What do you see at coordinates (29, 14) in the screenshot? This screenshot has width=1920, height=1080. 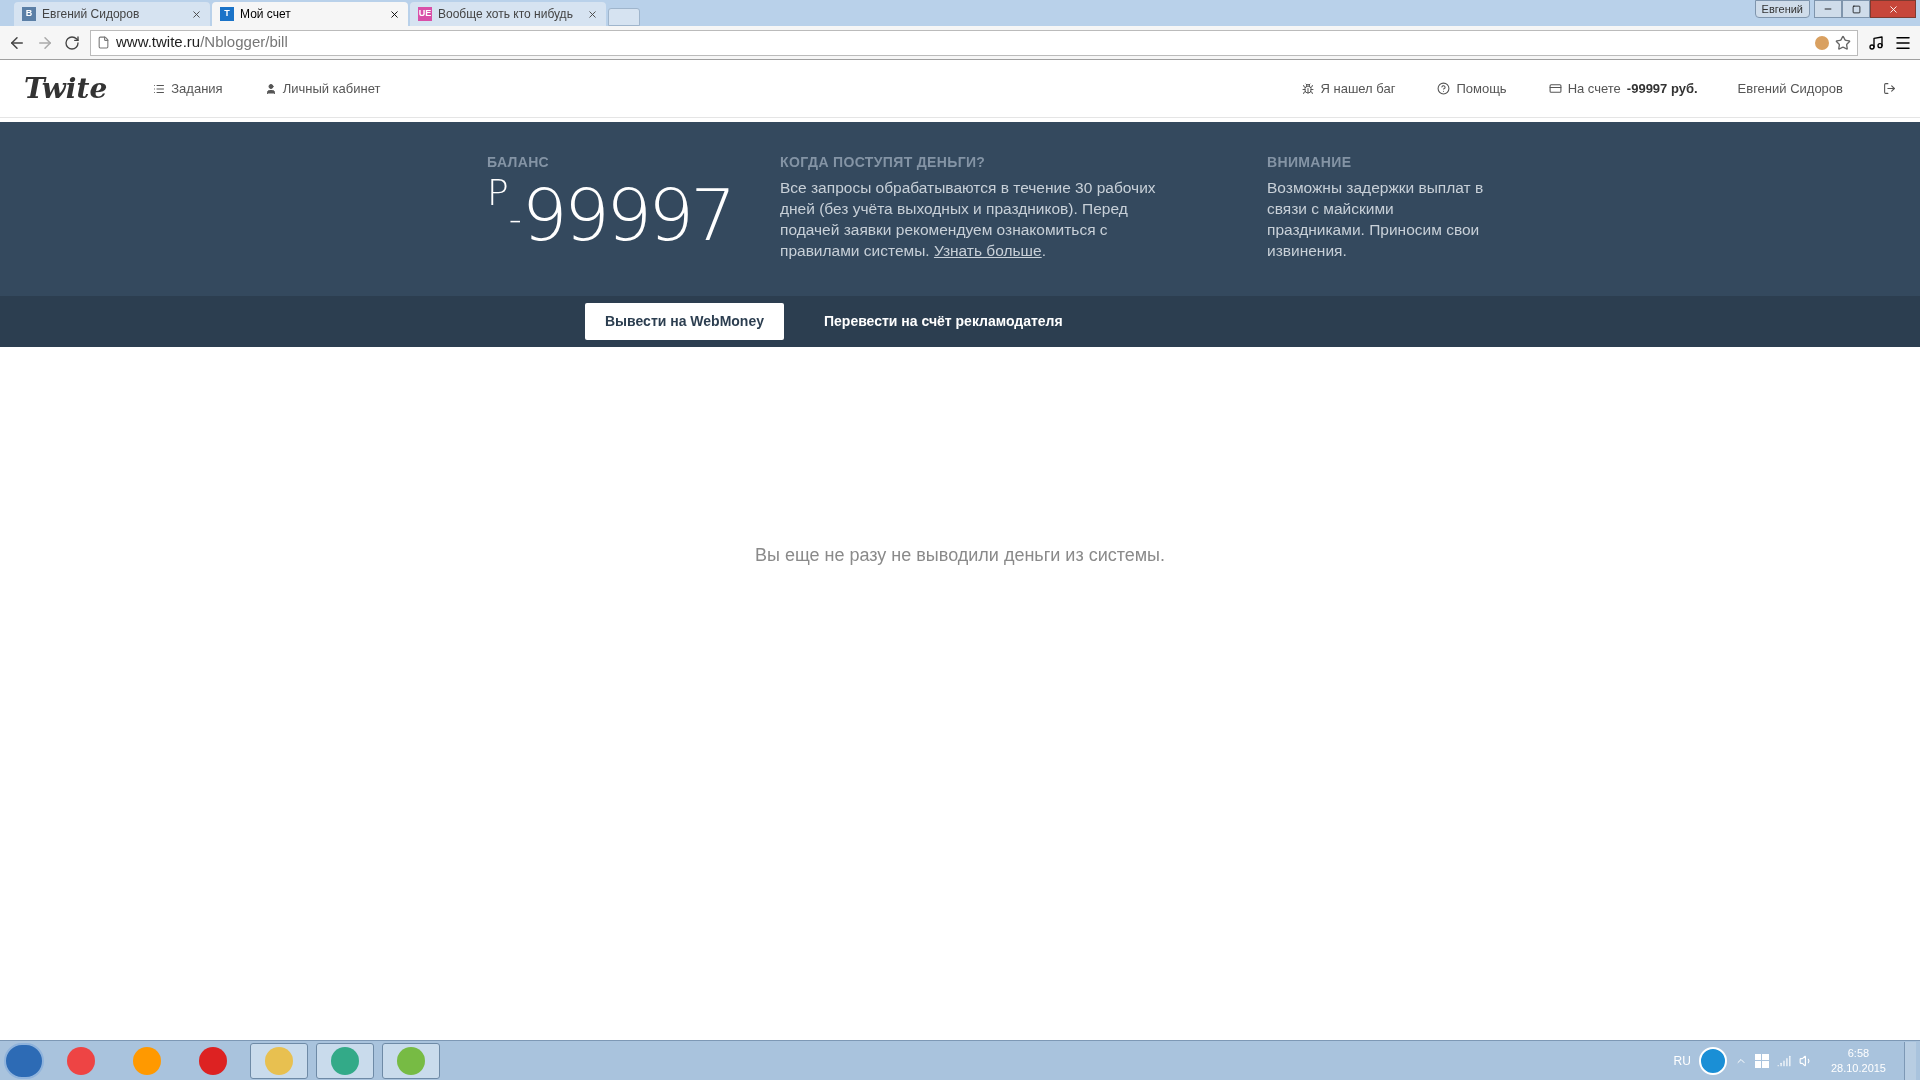 I see `tab-favicon: В` at bounding box center [29, 14].